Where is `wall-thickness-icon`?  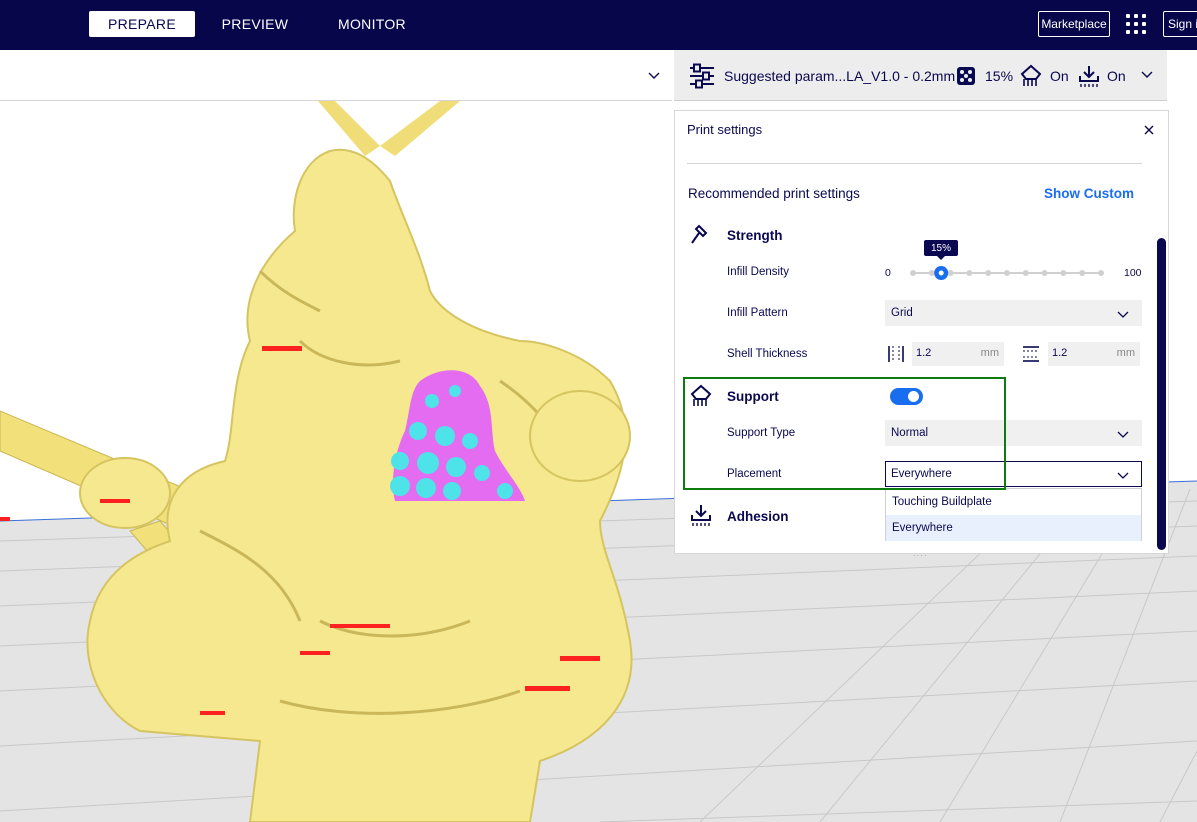 wall-thickness-icon is located at coordinates (896, 354).